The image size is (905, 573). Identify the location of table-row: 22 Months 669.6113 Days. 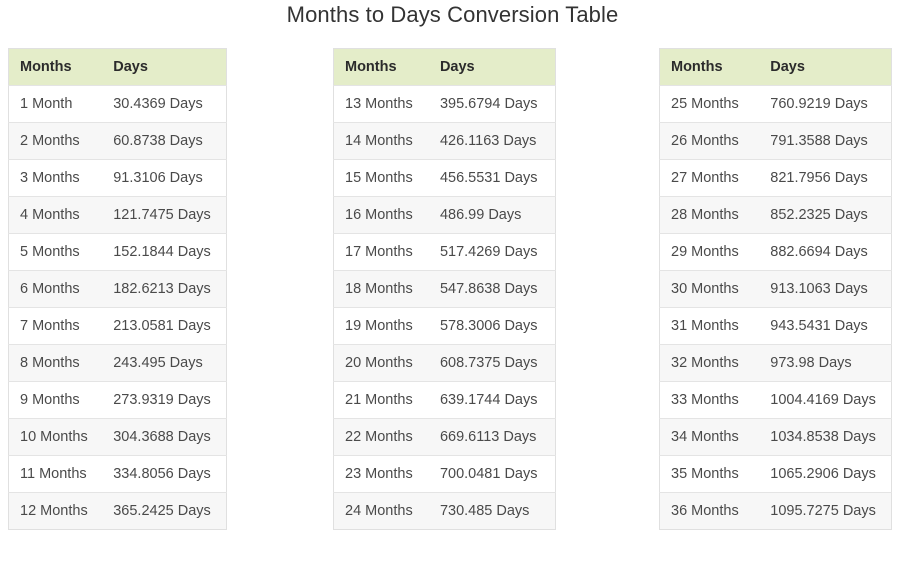
(444, 437).